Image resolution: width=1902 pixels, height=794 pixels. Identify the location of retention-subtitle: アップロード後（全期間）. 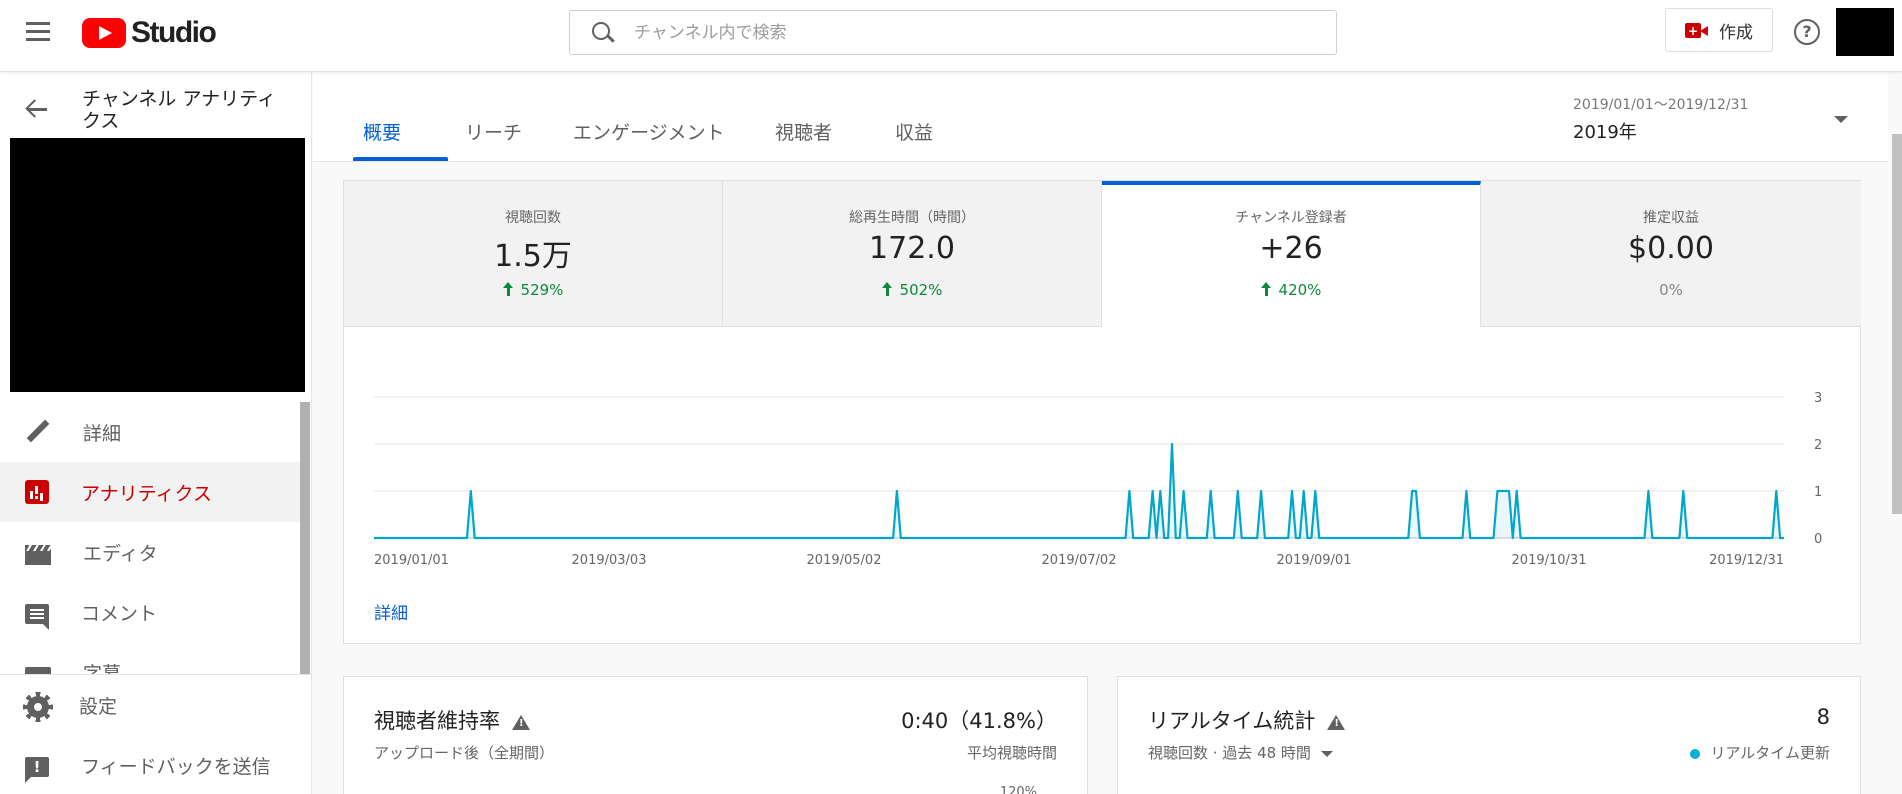
(464, 753).